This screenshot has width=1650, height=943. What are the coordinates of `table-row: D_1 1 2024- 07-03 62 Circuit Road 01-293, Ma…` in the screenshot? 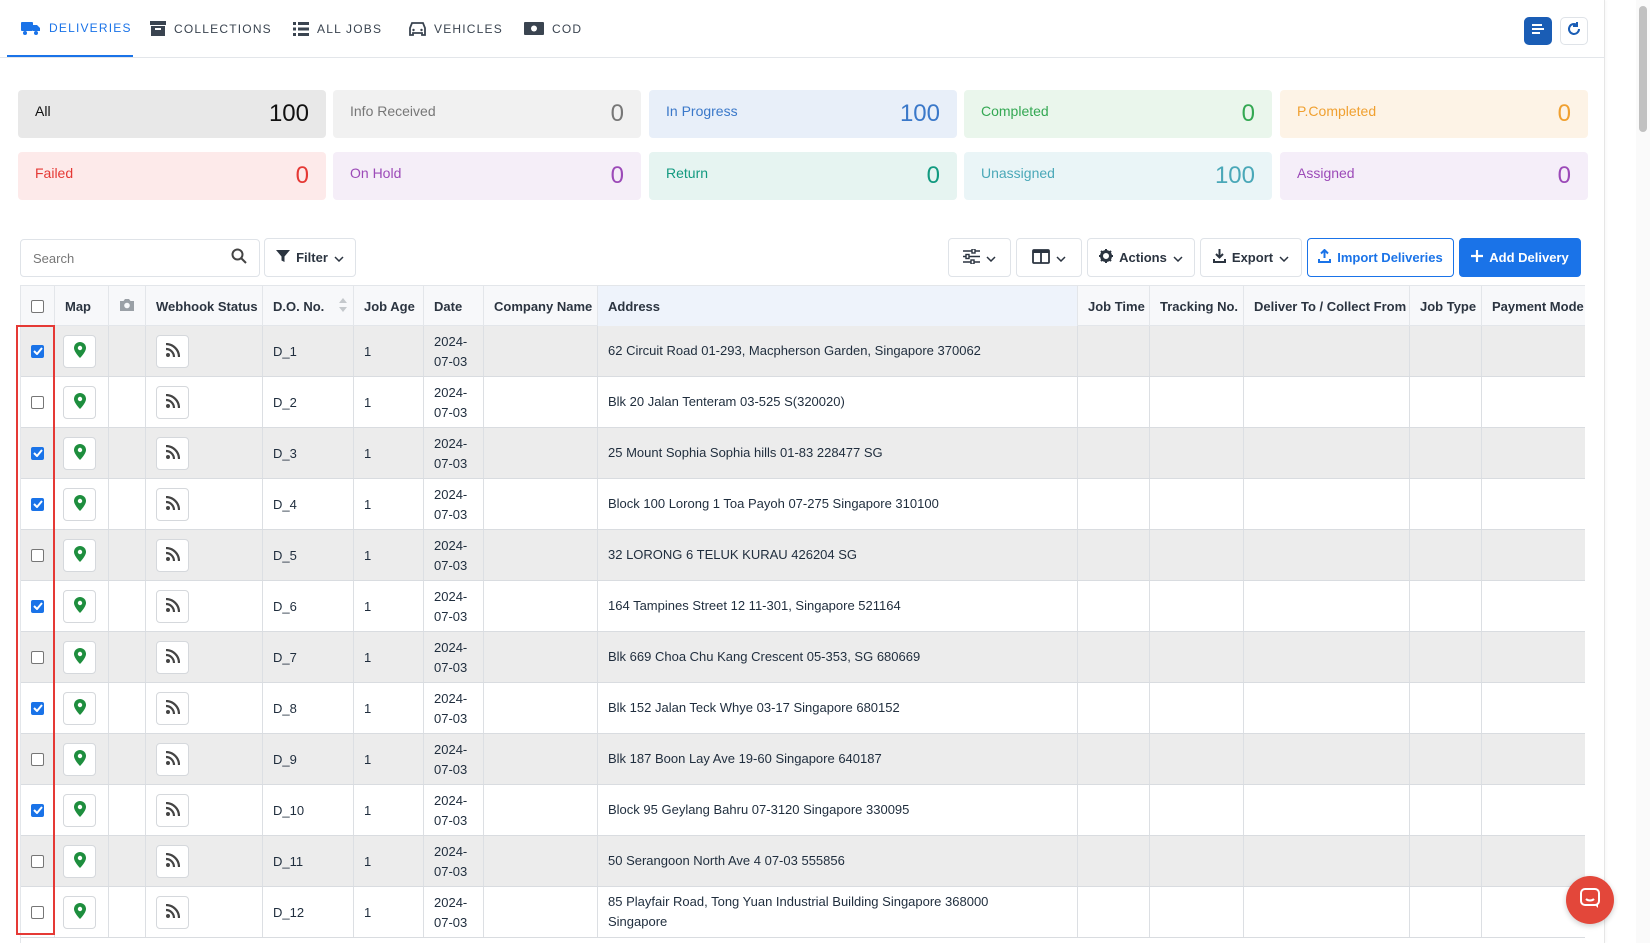 It's located at (803, 351).